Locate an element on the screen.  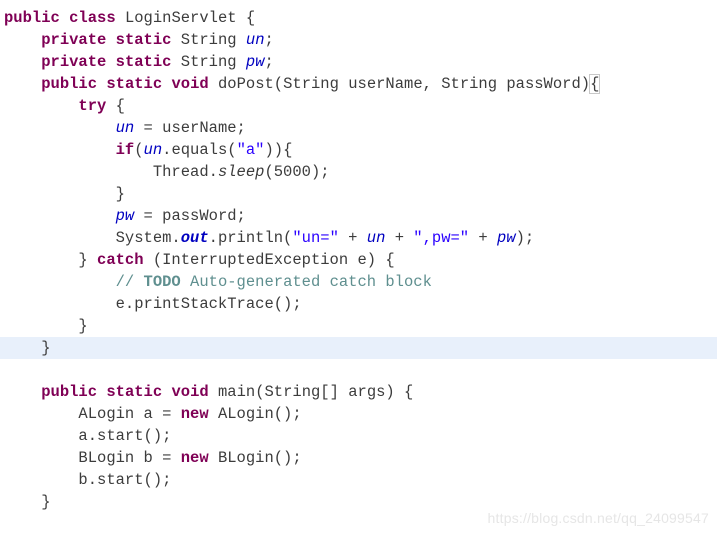
code-token-plain: doPost(String userName, String passWord) is located at coordinates (399, 84).